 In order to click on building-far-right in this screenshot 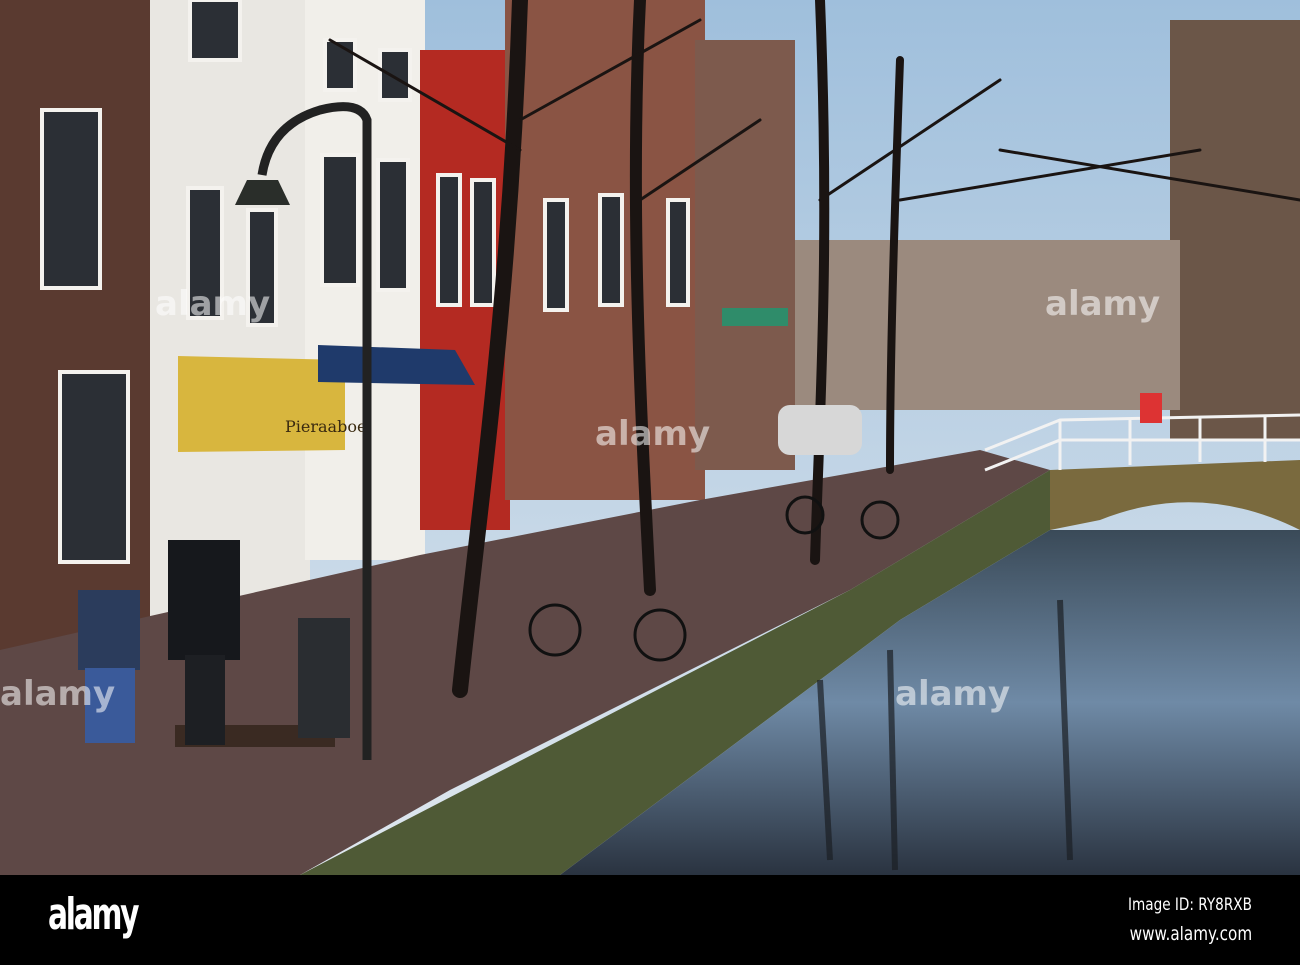, I will do `click(1235, 230)`.